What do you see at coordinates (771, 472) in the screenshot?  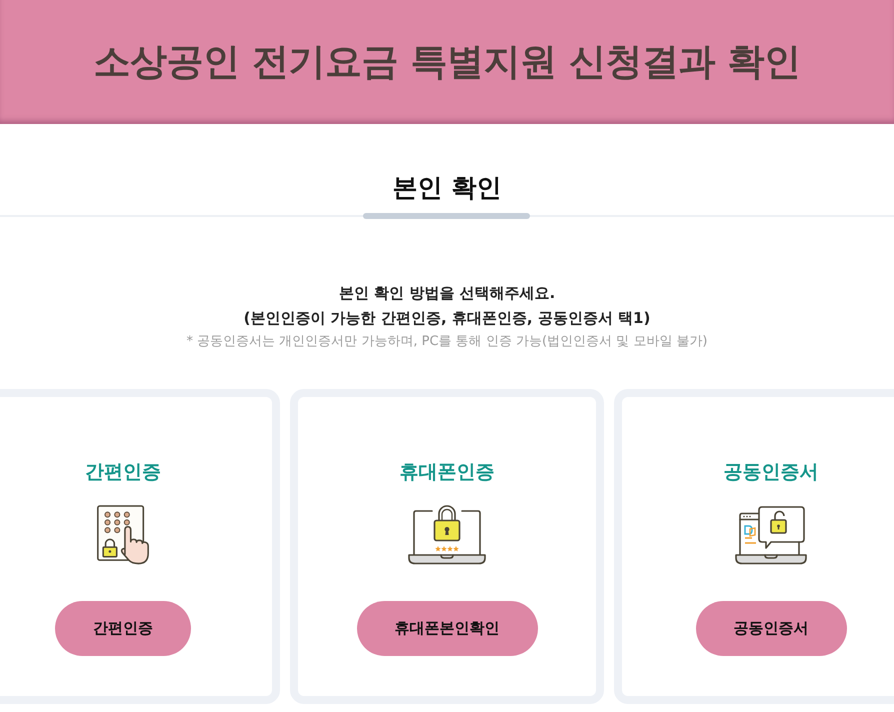 I see `method-title: 공동인증서` at bounding box center [771, 472].